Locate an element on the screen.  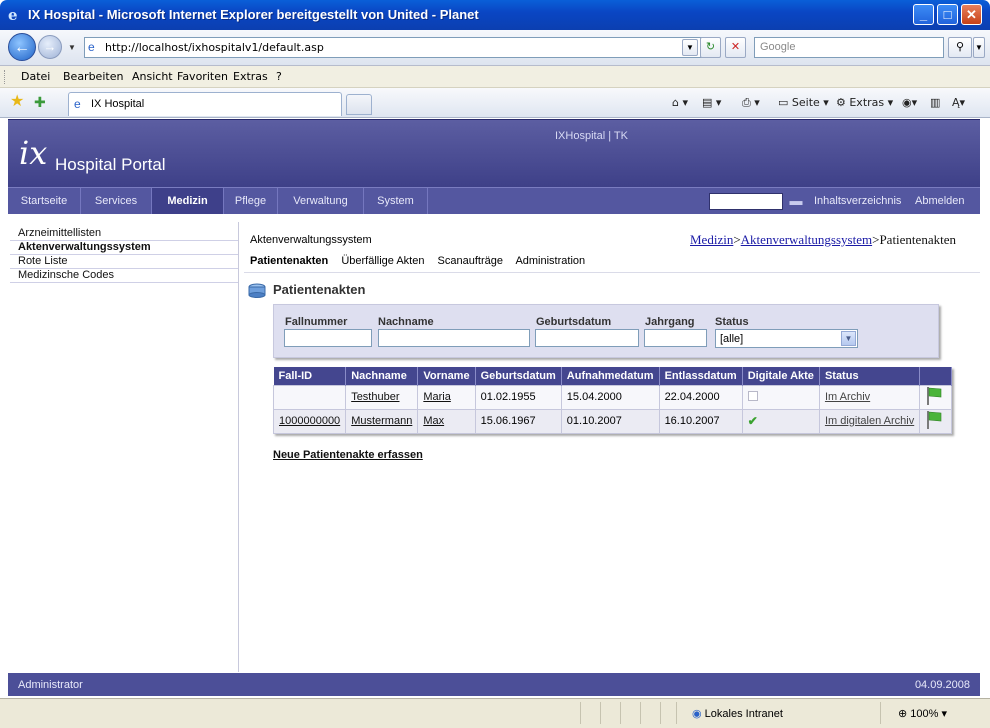
link-vorname: Max is located at coordinates (433, 421).